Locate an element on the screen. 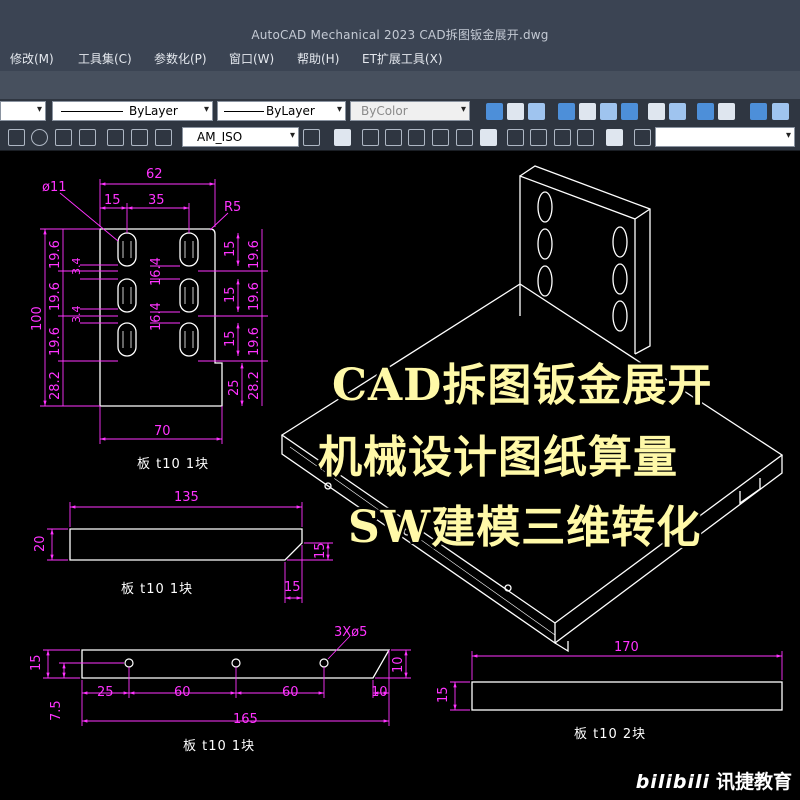 The image size is (800, 800). copy-icon is located at coordinates (494, 111).